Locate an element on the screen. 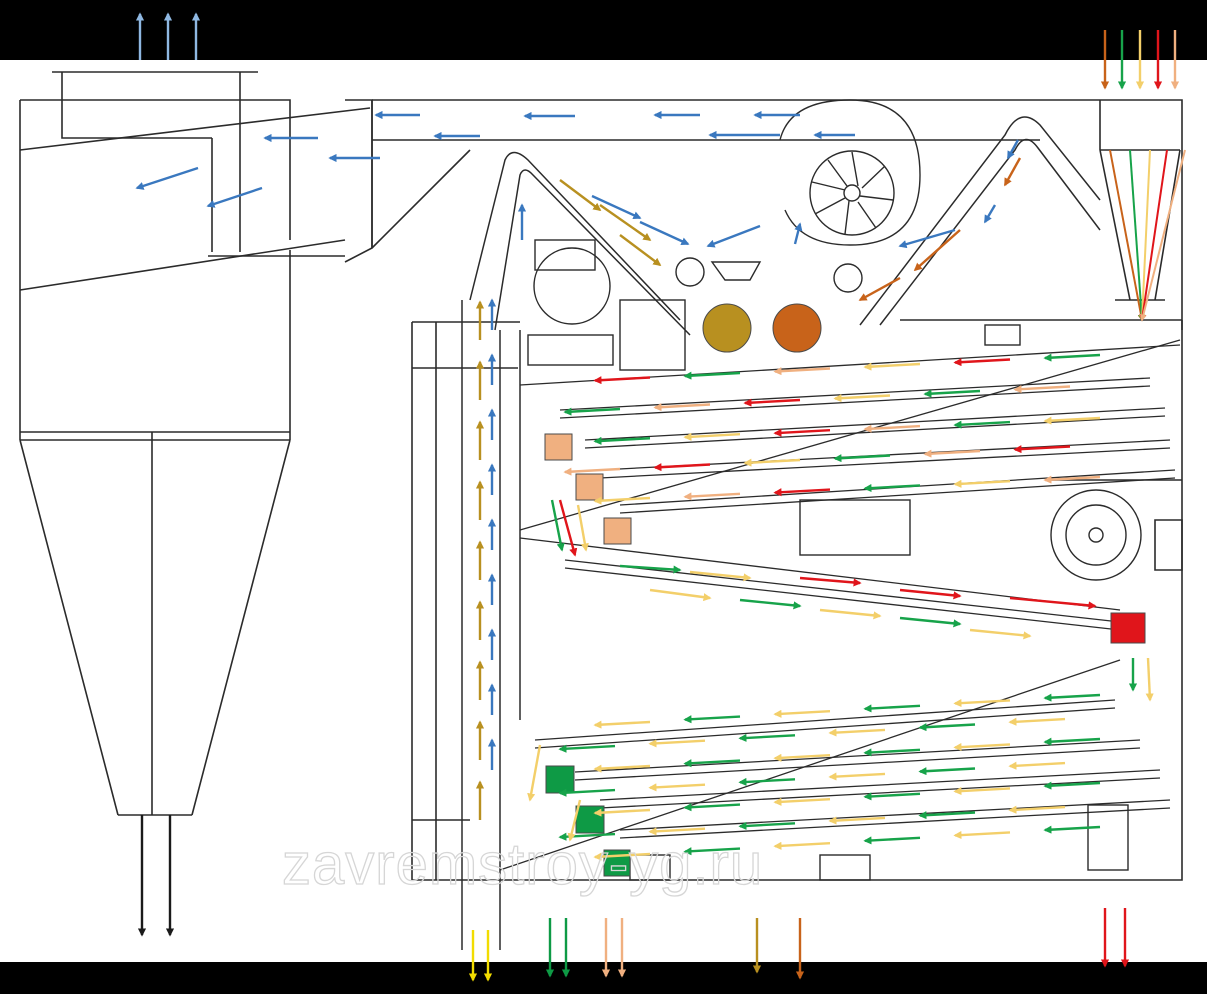 The image size is (1207, 994). olive-outlet-marker is located at coordinates (727, 328).